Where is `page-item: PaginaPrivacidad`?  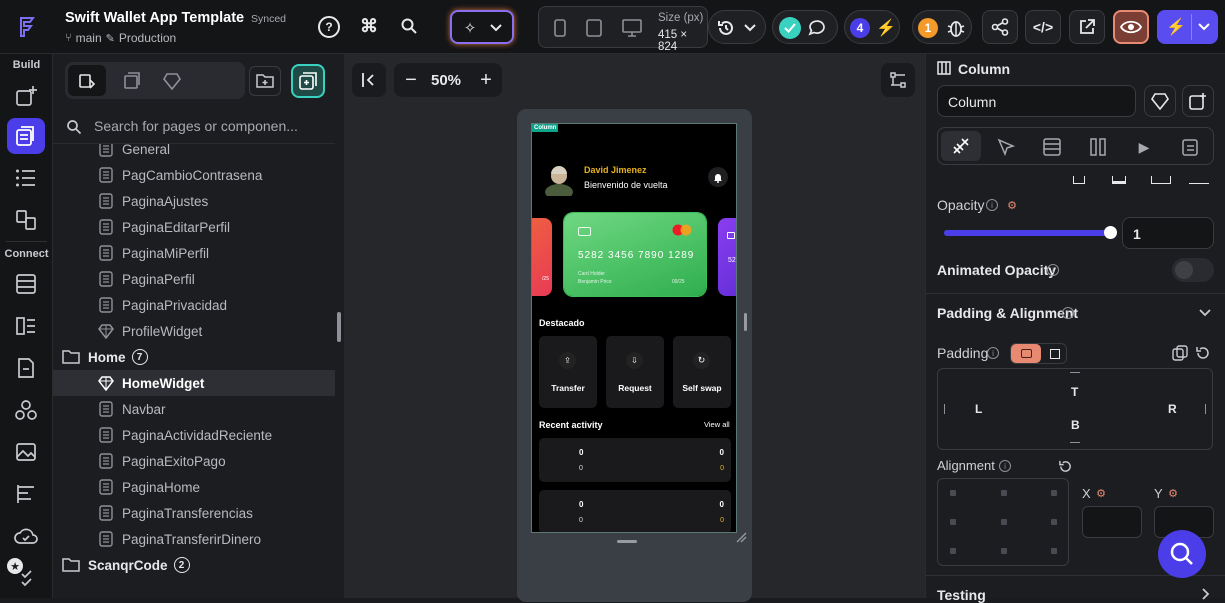
page-item: PaginaPrivacidad is located at coordinates (194, 305).